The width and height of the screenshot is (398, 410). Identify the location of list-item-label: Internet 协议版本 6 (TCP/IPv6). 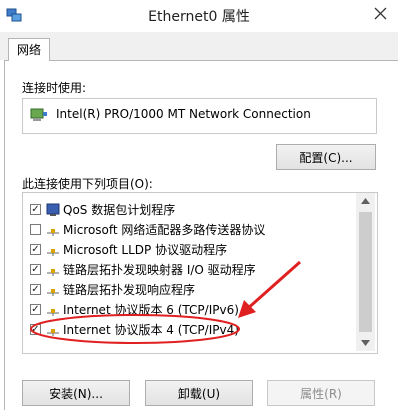
(151, 310).